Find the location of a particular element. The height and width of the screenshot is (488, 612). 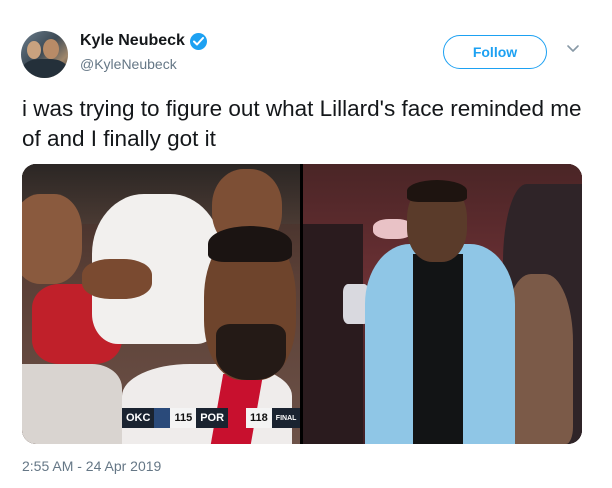

crowd-left is located at coordinates (333, 334).